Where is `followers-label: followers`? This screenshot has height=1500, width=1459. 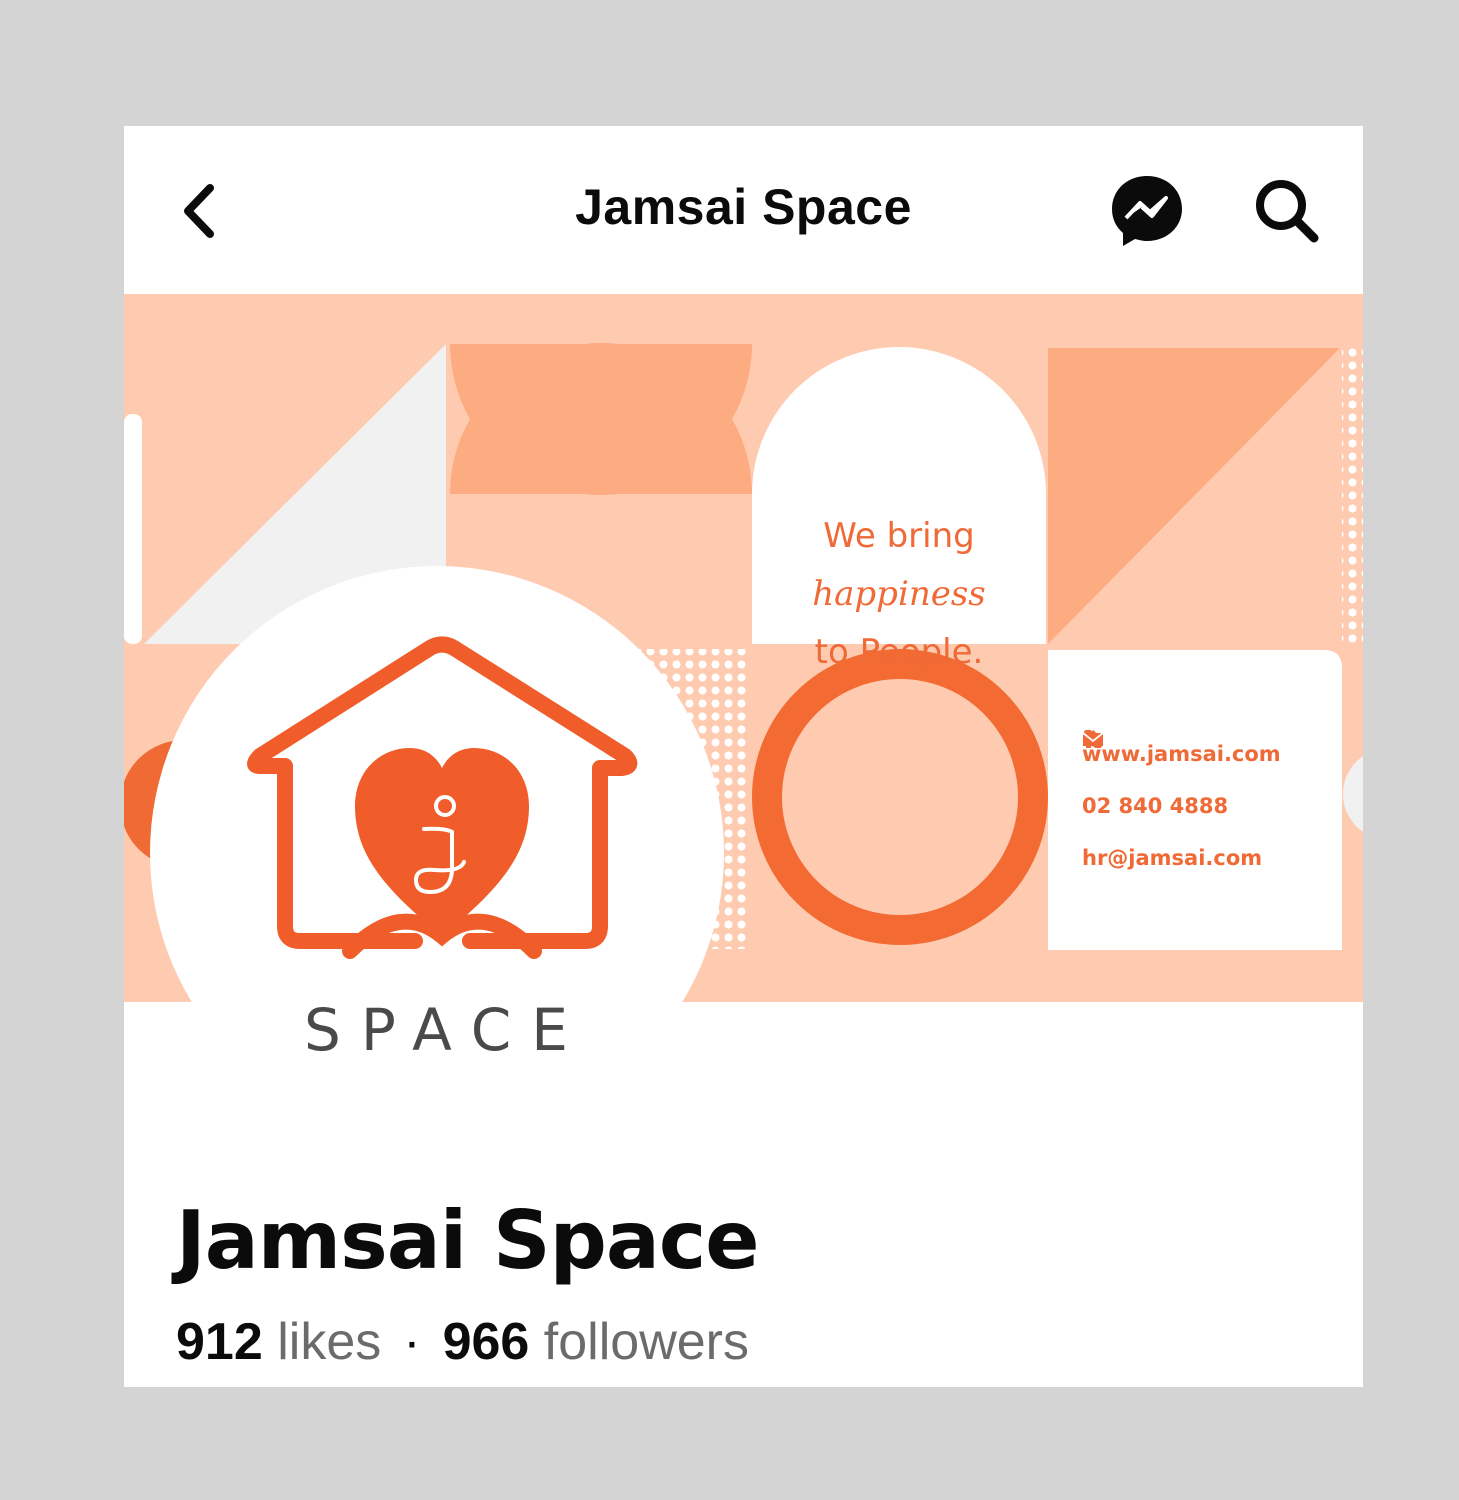 followers-label: followers is located at coordinates (646, 1342).